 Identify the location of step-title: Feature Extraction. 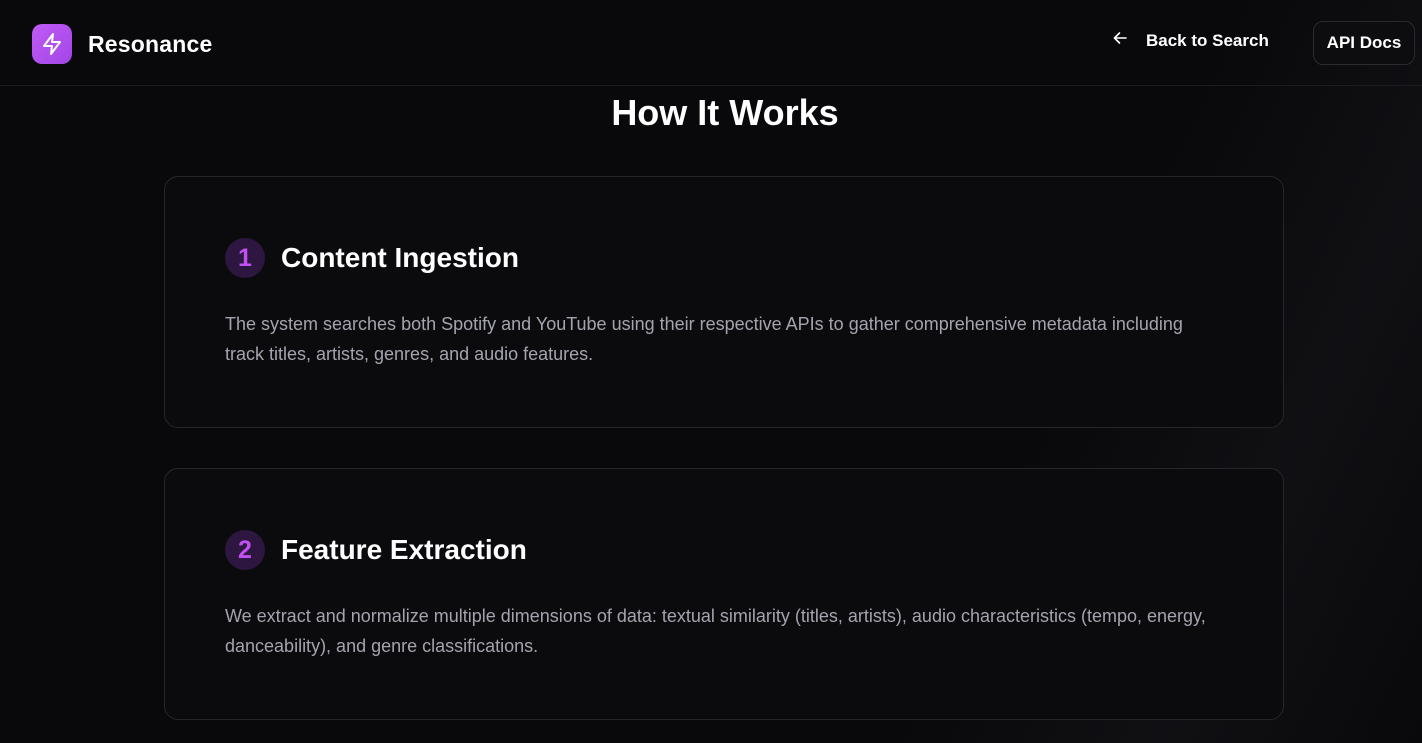
(404, 549).